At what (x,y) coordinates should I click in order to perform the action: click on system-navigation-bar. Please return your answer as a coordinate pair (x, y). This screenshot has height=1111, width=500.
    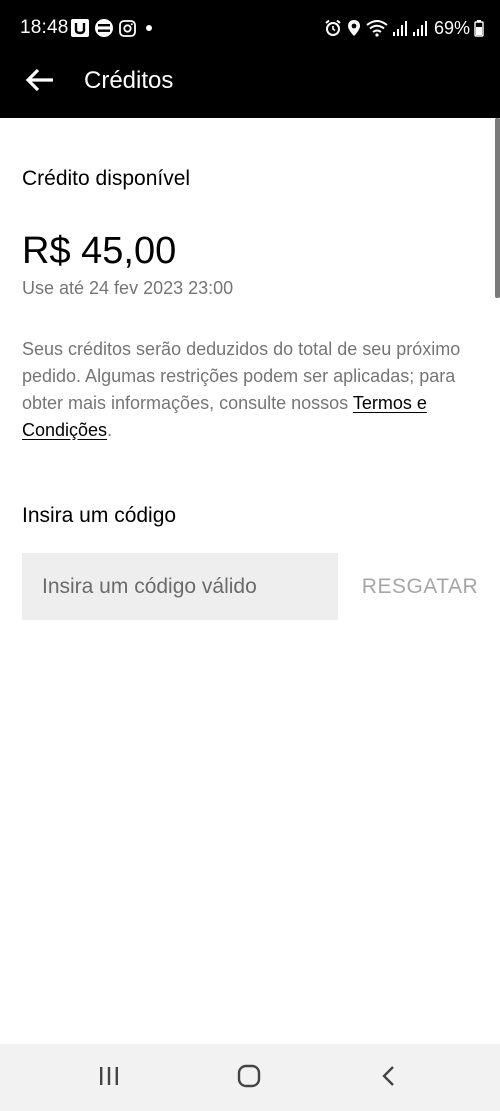
    Looking at the image, I should click on (250, 1077).